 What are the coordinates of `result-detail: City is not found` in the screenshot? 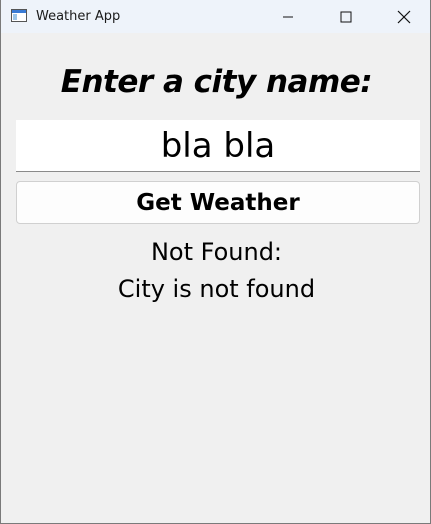 It's located at (216, 289).